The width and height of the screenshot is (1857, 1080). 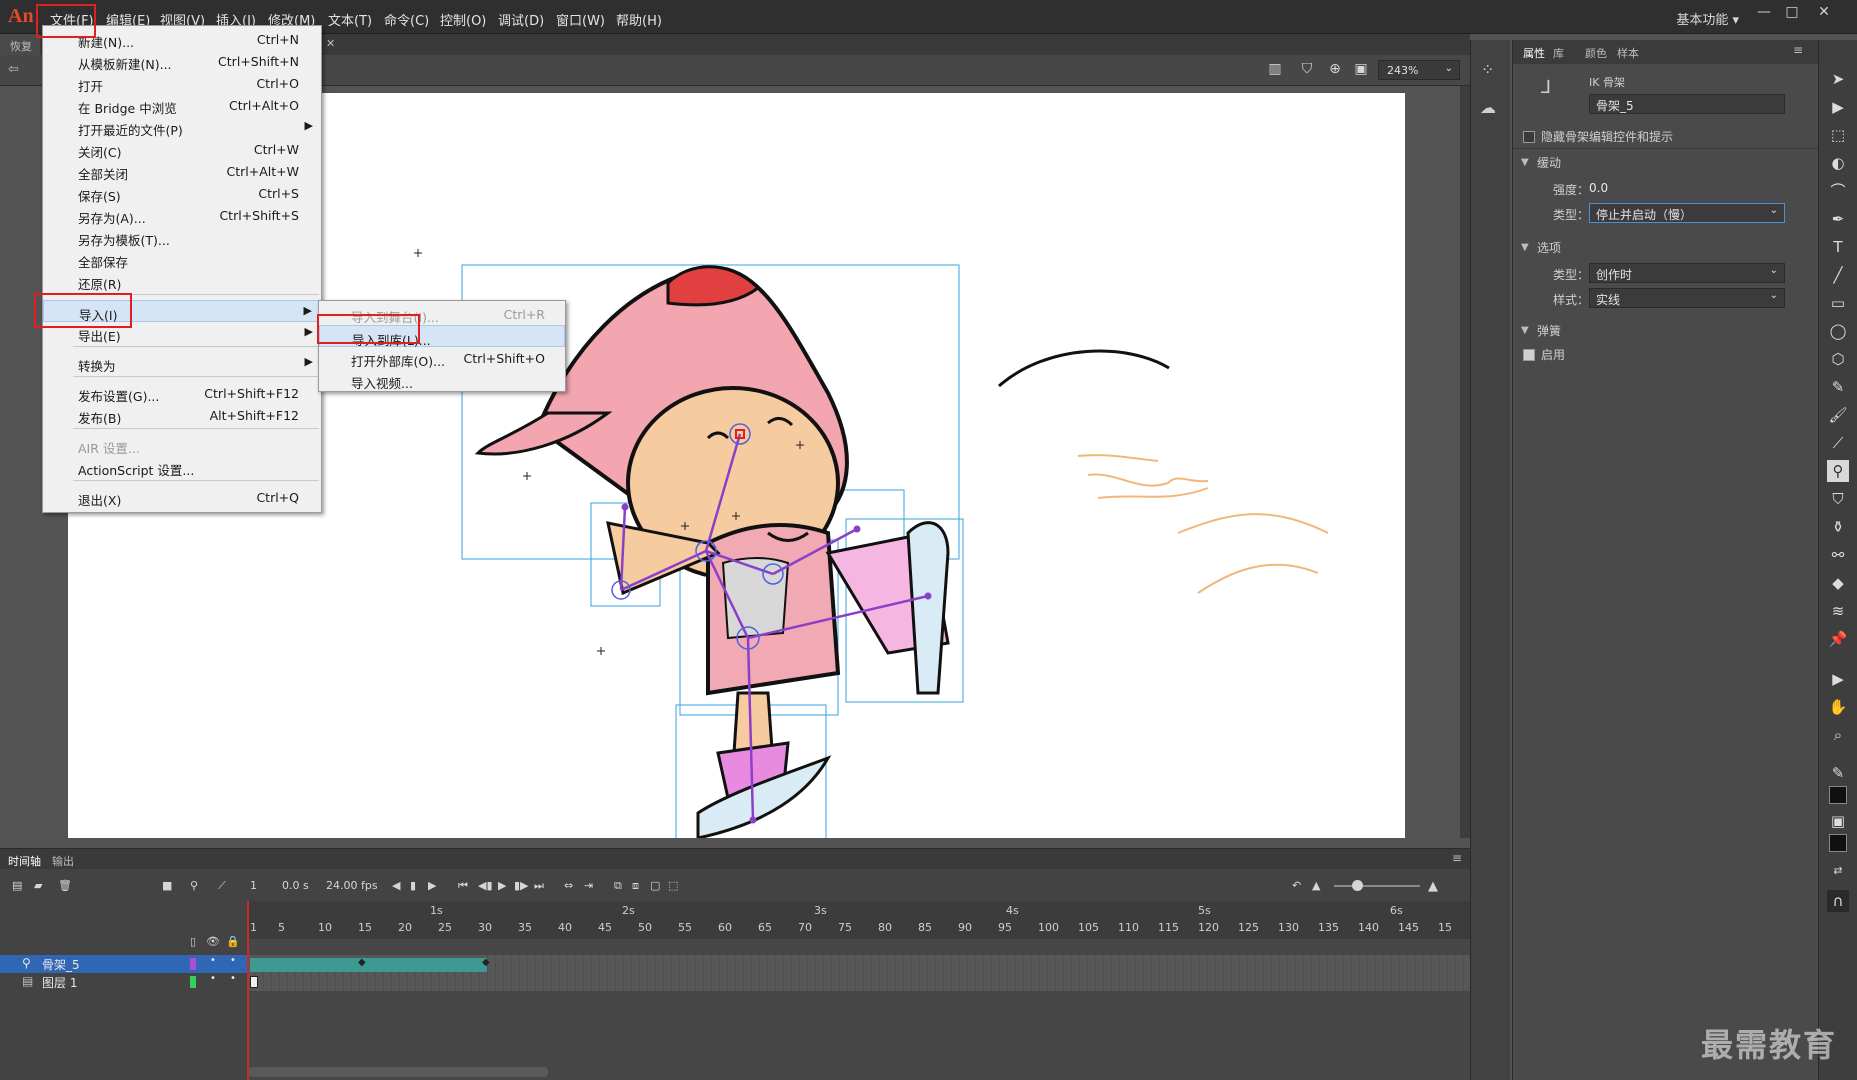 What do you see at coordinates (580, 19) in the screenshot?
I see `menu-window: 窗口(W)` at bounding box center [580, 19].